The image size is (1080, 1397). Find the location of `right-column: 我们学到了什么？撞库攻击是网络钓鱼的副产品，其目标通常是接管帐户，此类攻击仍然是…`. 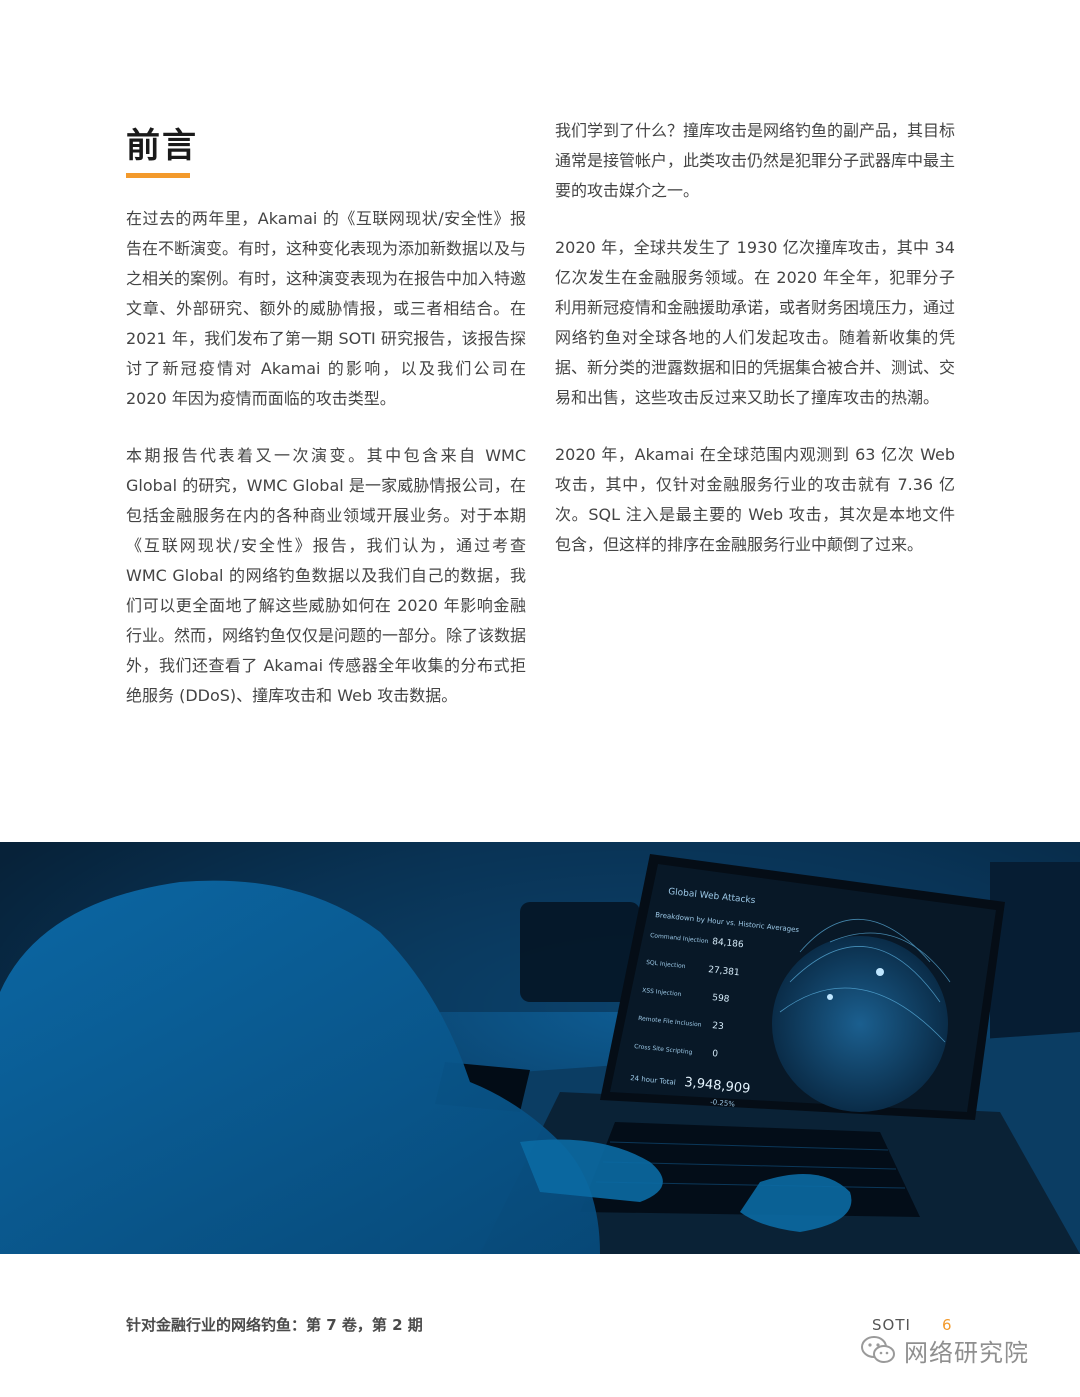

right-column: 我们学到了什么？撞库攻击是网络钓鱼的副产品，其目标通常是接管帐户，此类攻击仍然是… is located at coordinates (755, 351).